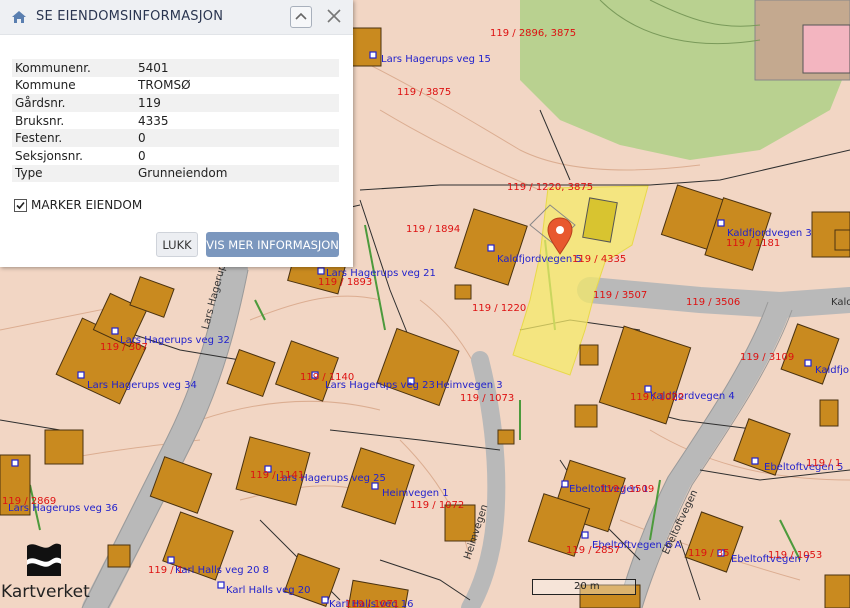 This screenshot has height=608, width=850. What do you see at coordinates (19, 17) in the screenshot?
I see `home-icon` at bounding box center [19, 17].